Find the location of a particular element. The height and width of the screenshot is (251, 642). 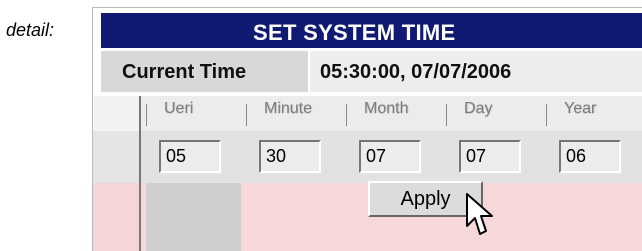

year-input is located at coordinates (590, 156).